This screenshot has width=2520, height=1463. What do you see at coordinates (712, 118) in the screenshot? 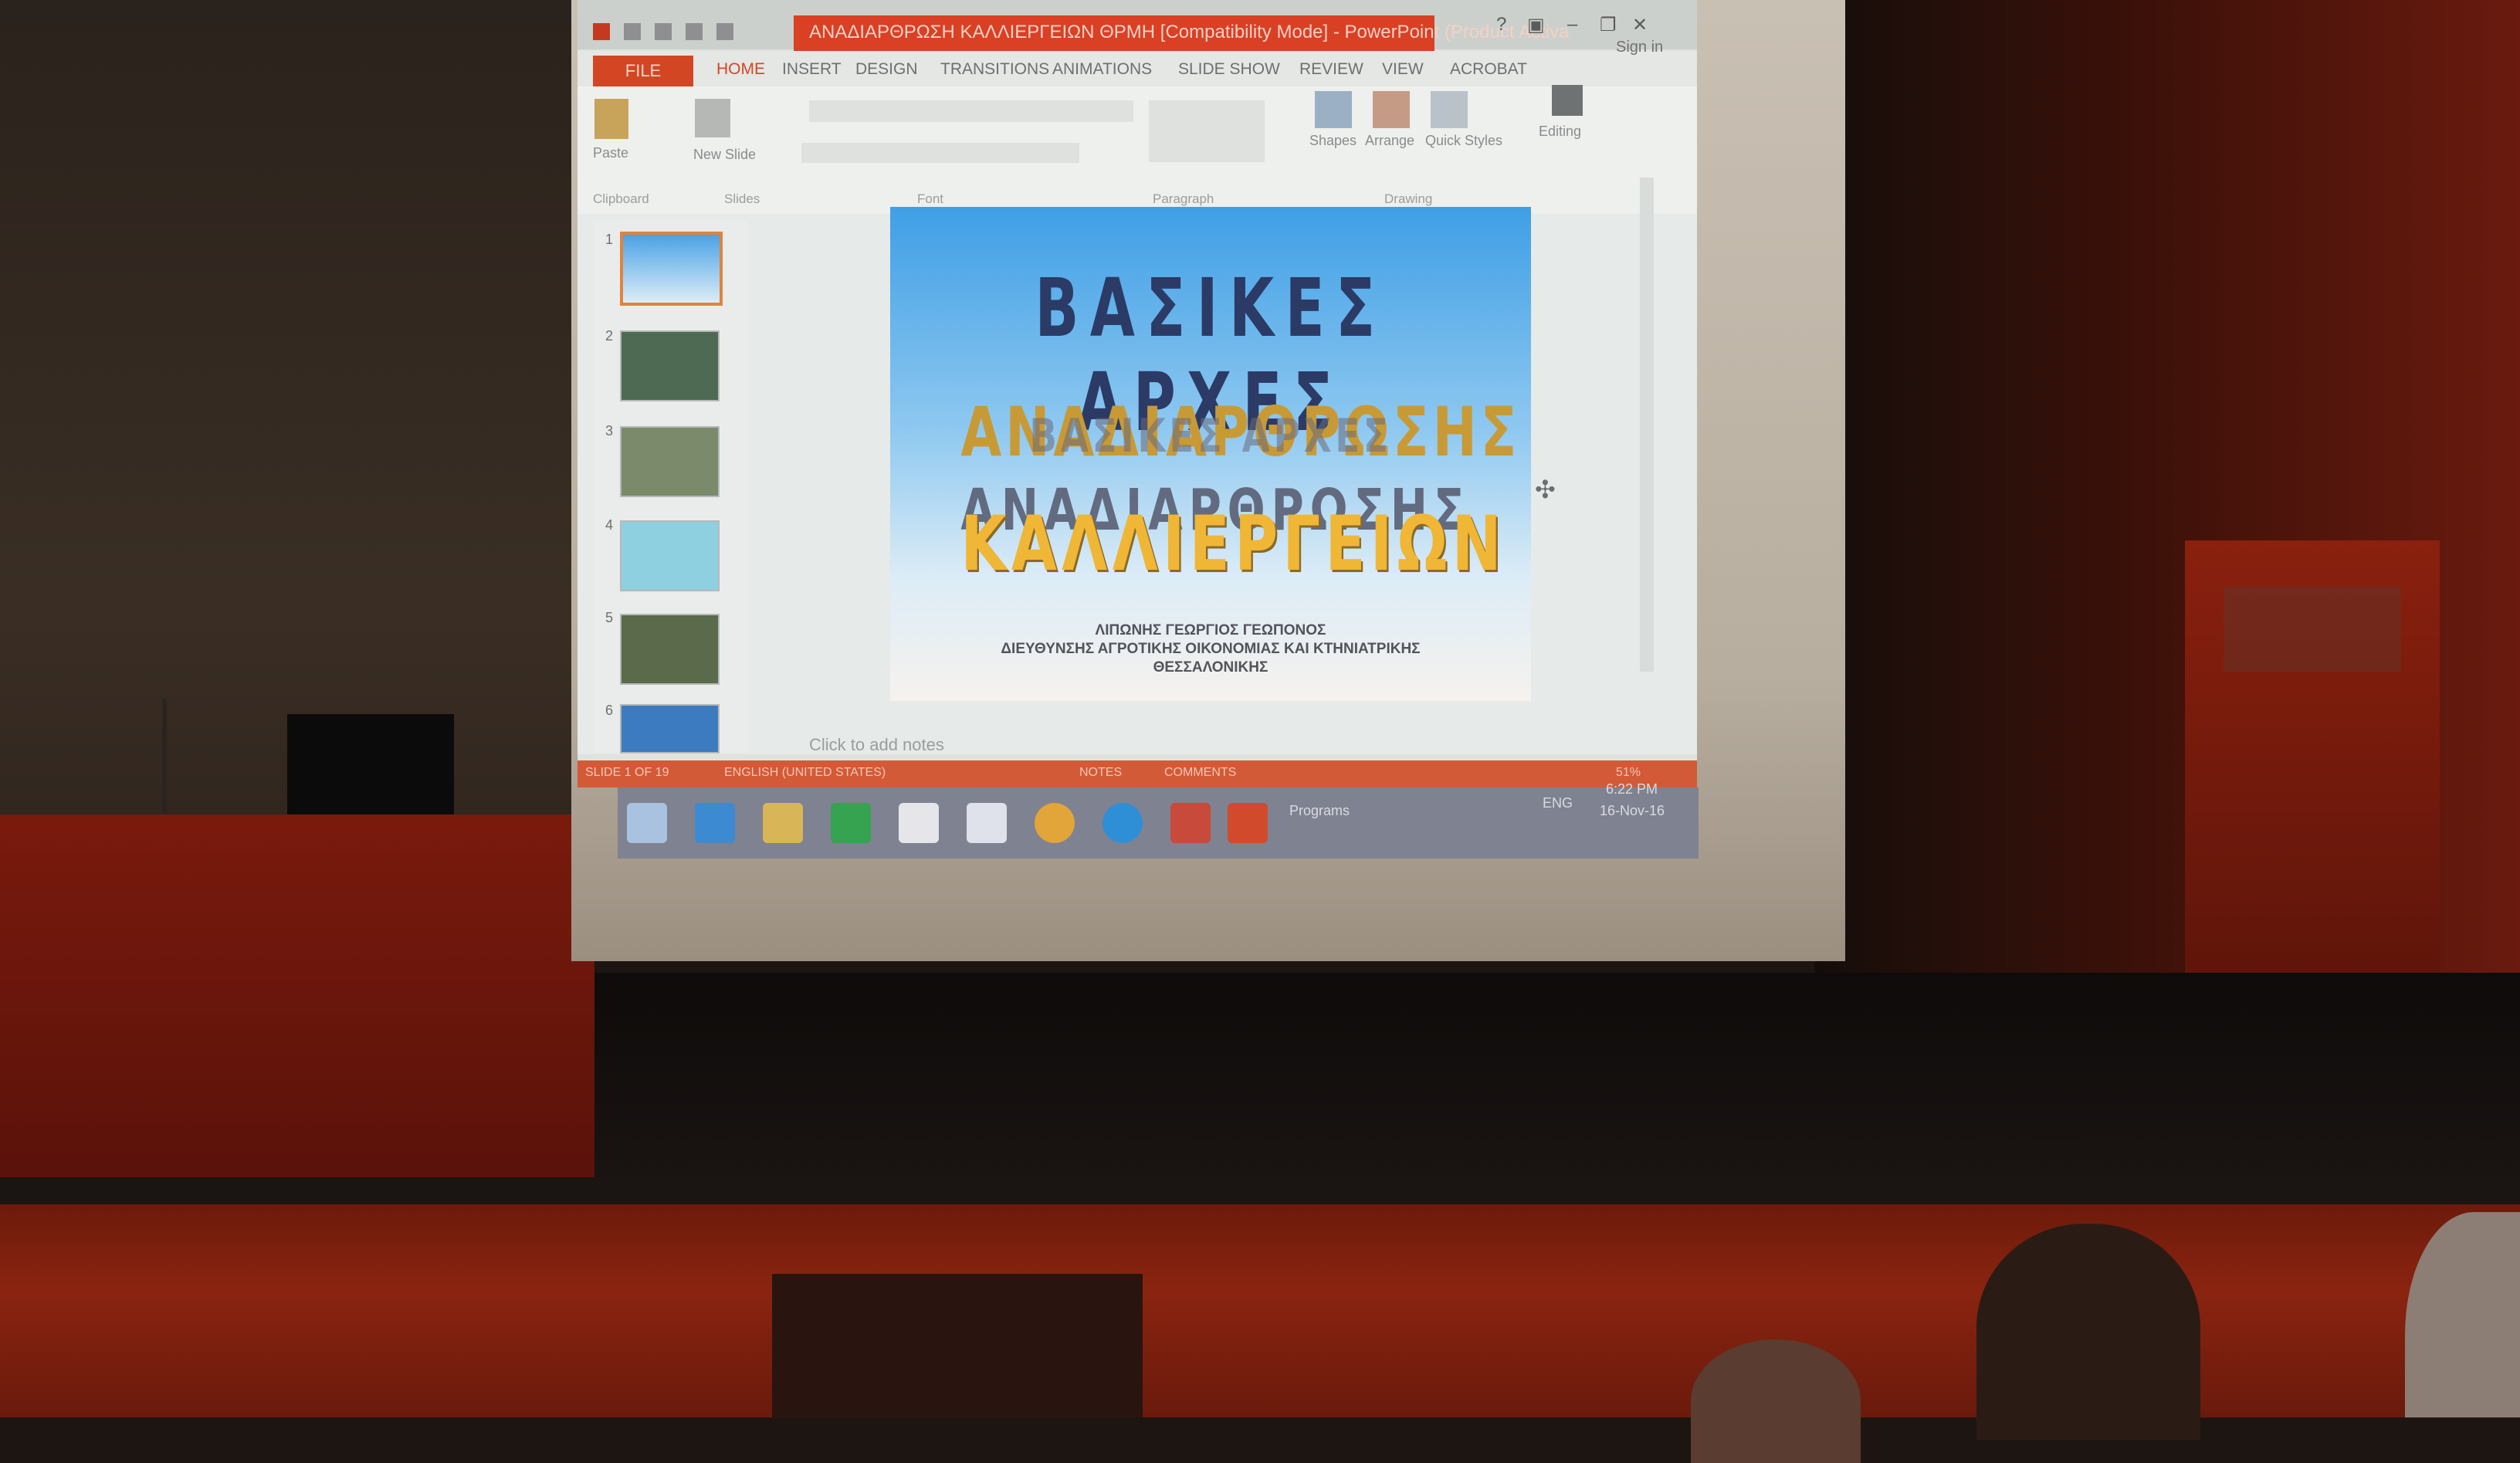
I see `new-slide-icon` at bounding box center [712, 118].